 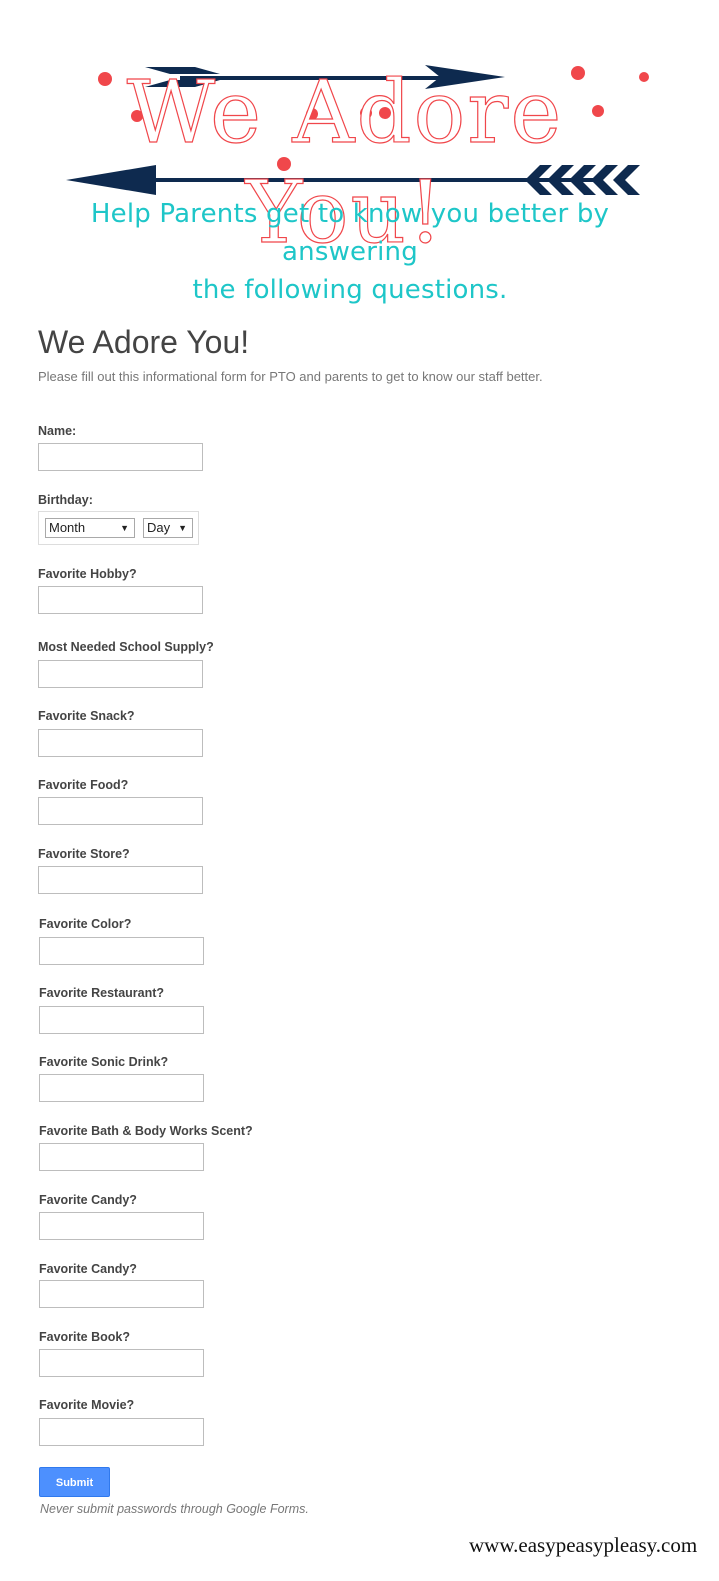 What do you see at coordinates (121, 1363) in the screenshot?
I see `book-input` at bounding box center [121, 1363].